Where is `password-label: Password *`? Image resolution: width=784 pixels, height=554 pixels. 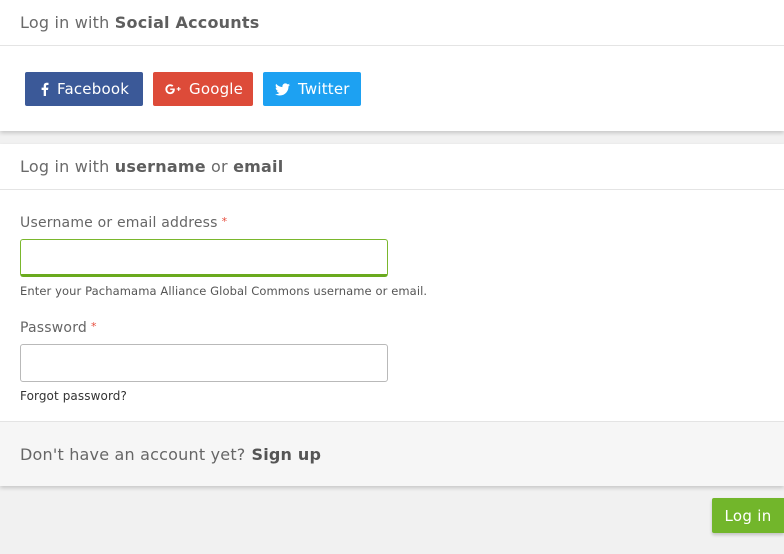
password-label: Password * is located at coordinates (58, 328).